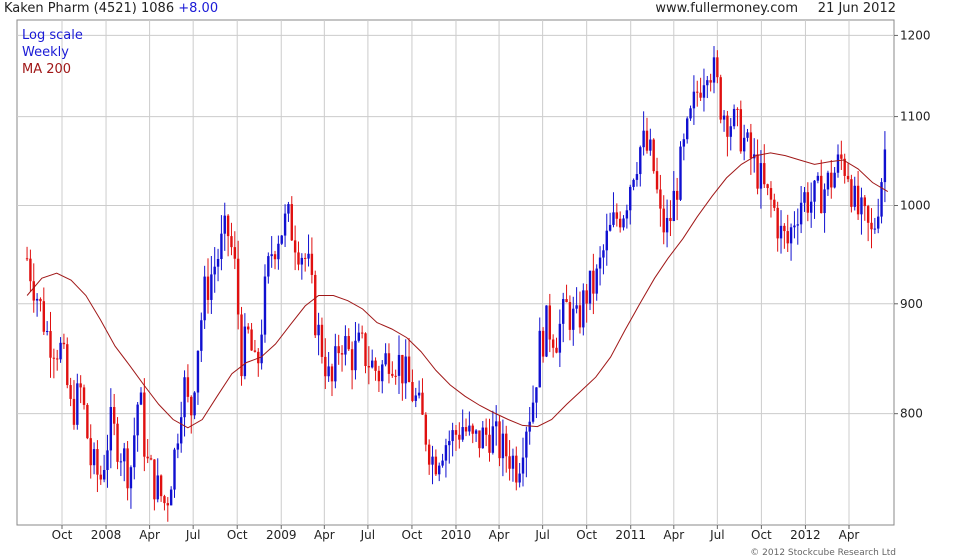  Describe the element at coordinates (281, 535) in the screenshot. I see `x-tick-label: 2009` at that location.